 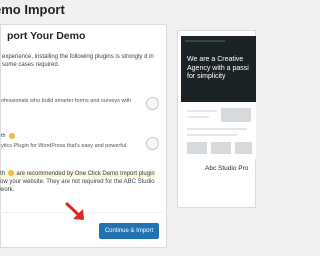 I want to click on preview-hero-line: for simplicity, so click(x=206, y=76).